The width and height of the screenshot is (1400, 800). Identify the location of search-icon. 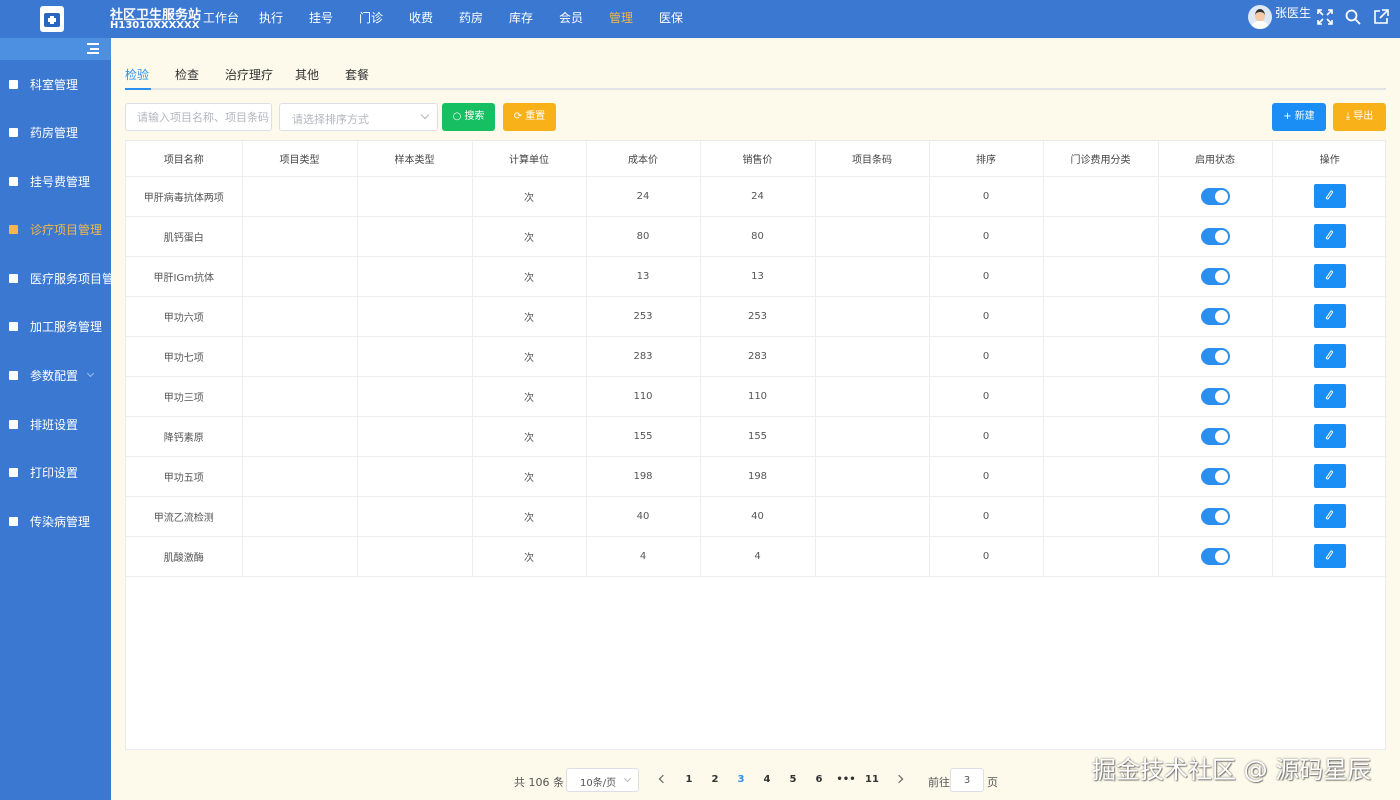
(1353, 17).